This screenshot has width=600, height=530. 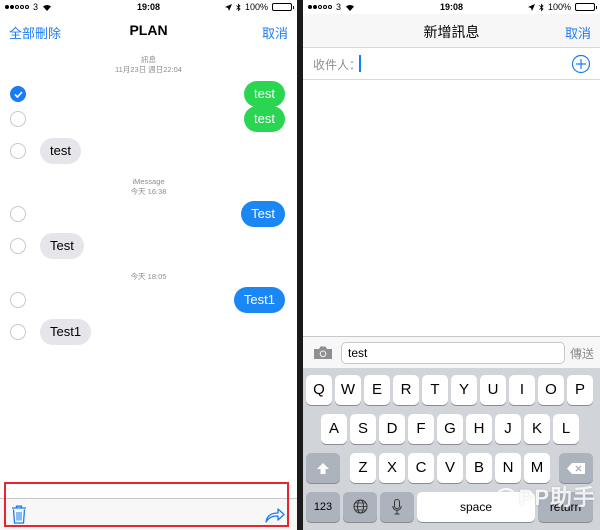 What do you see at coordinates (363, 468) in the screenshot?
I see `key-z: Z` at bounding box center [363, 468].